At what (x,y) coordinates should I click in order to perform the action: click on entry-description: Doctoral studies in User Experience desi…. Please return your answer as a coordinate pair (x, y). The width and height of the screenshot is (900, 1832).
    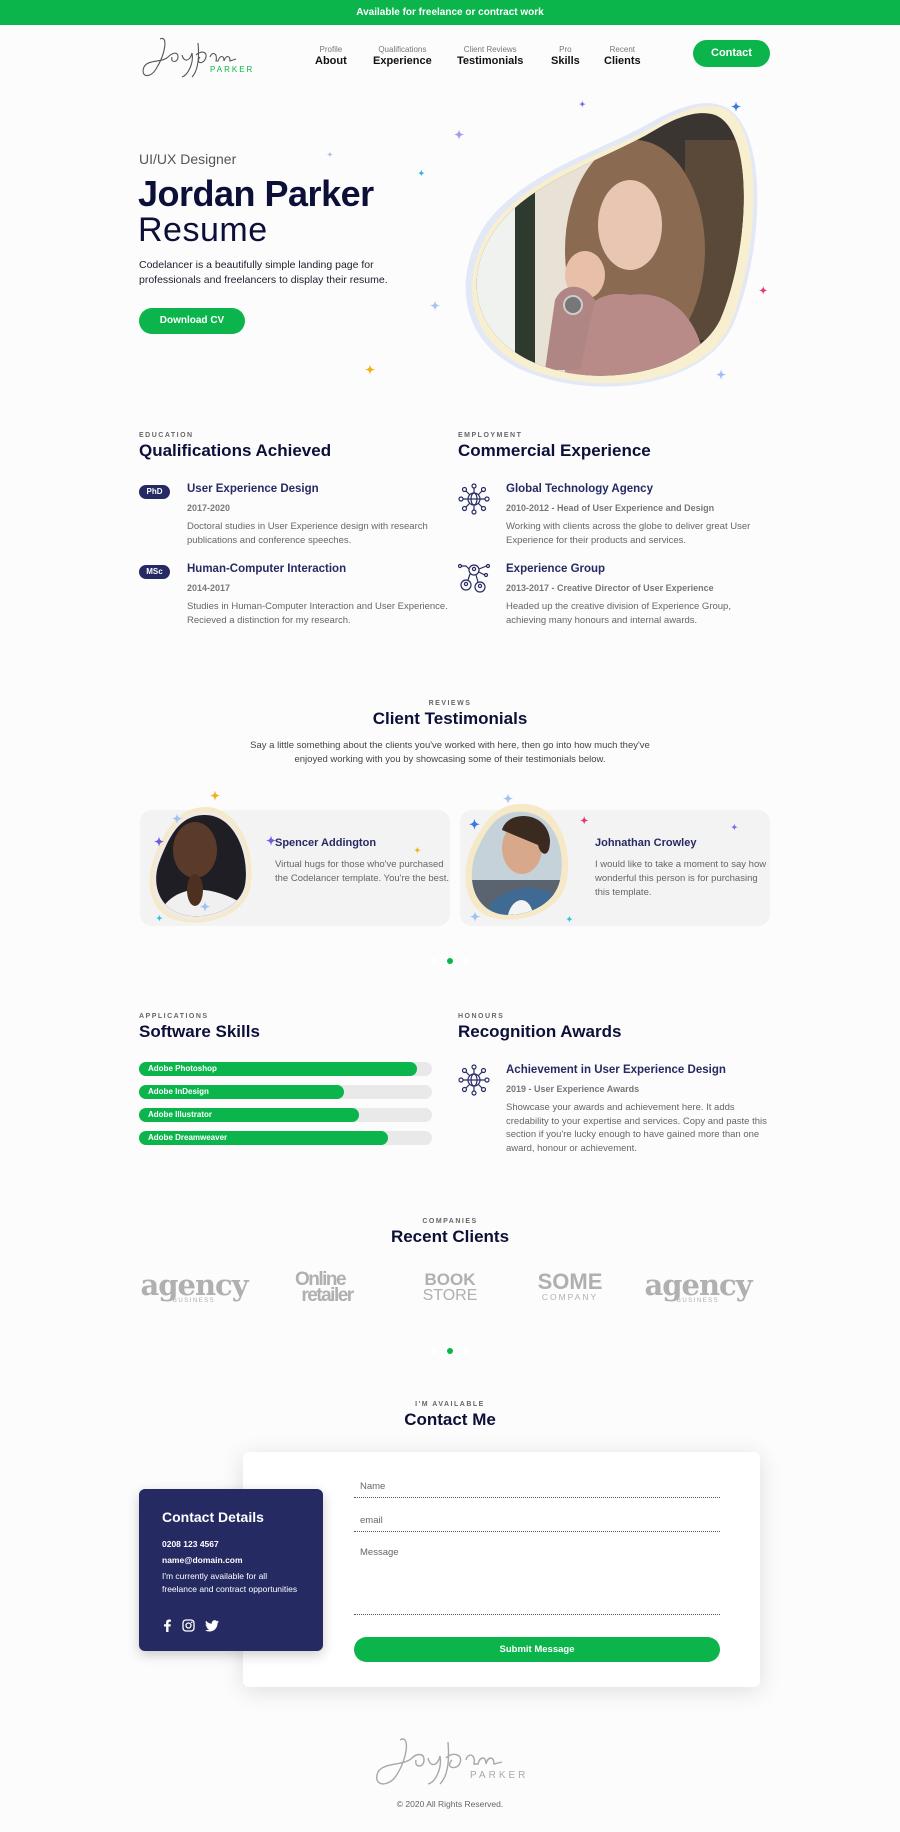
    Looking at the image, I should click on (307, 533).